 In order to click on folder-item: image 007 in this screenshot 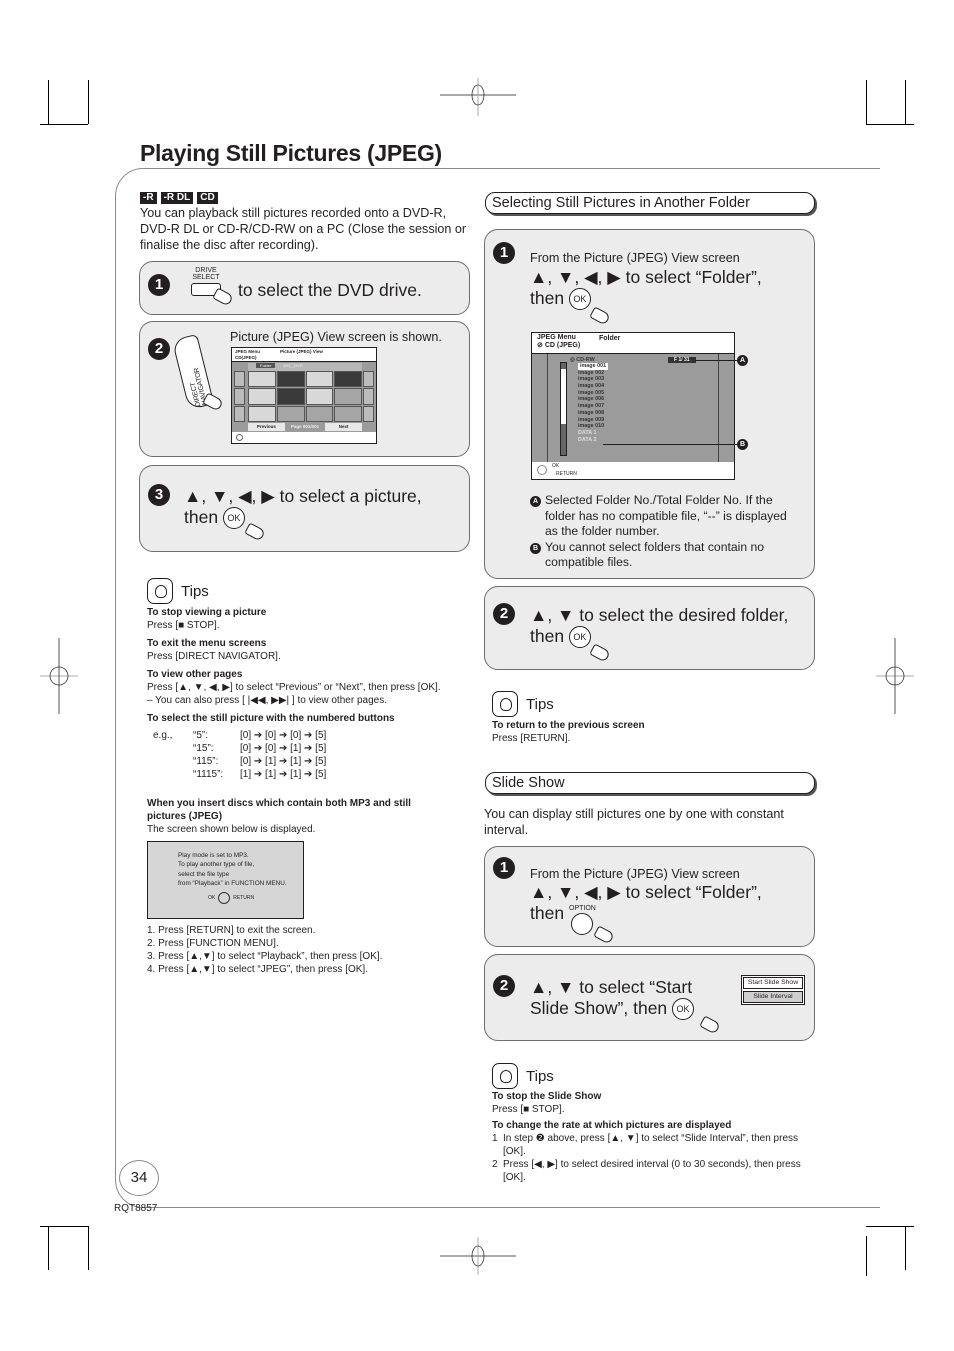, I will do `click(593, 406)`.